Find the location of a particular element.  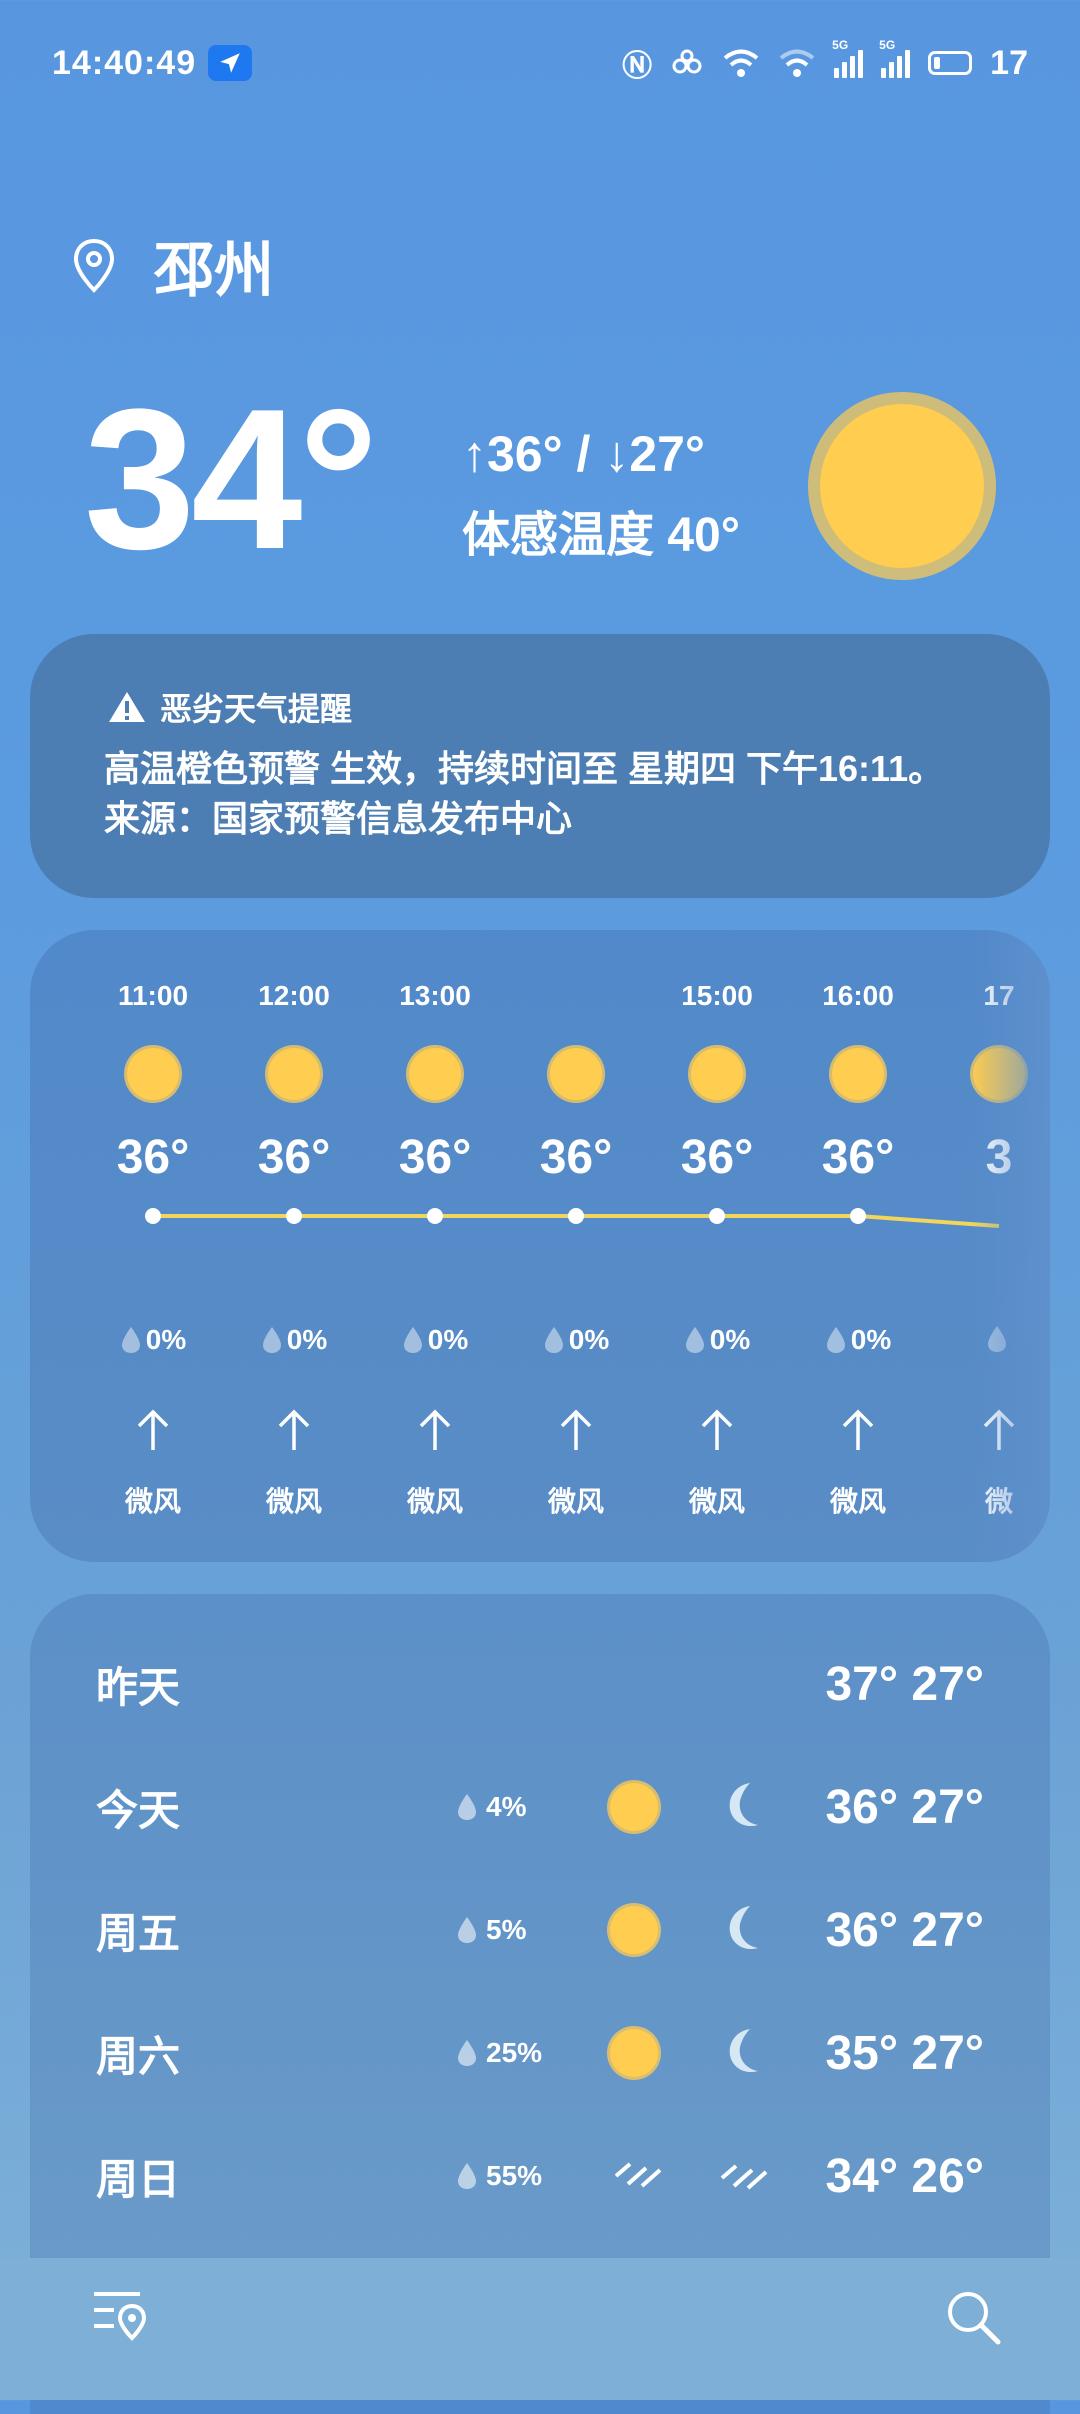

precipitation-value: 5% is located at coordinates (506, 1929).